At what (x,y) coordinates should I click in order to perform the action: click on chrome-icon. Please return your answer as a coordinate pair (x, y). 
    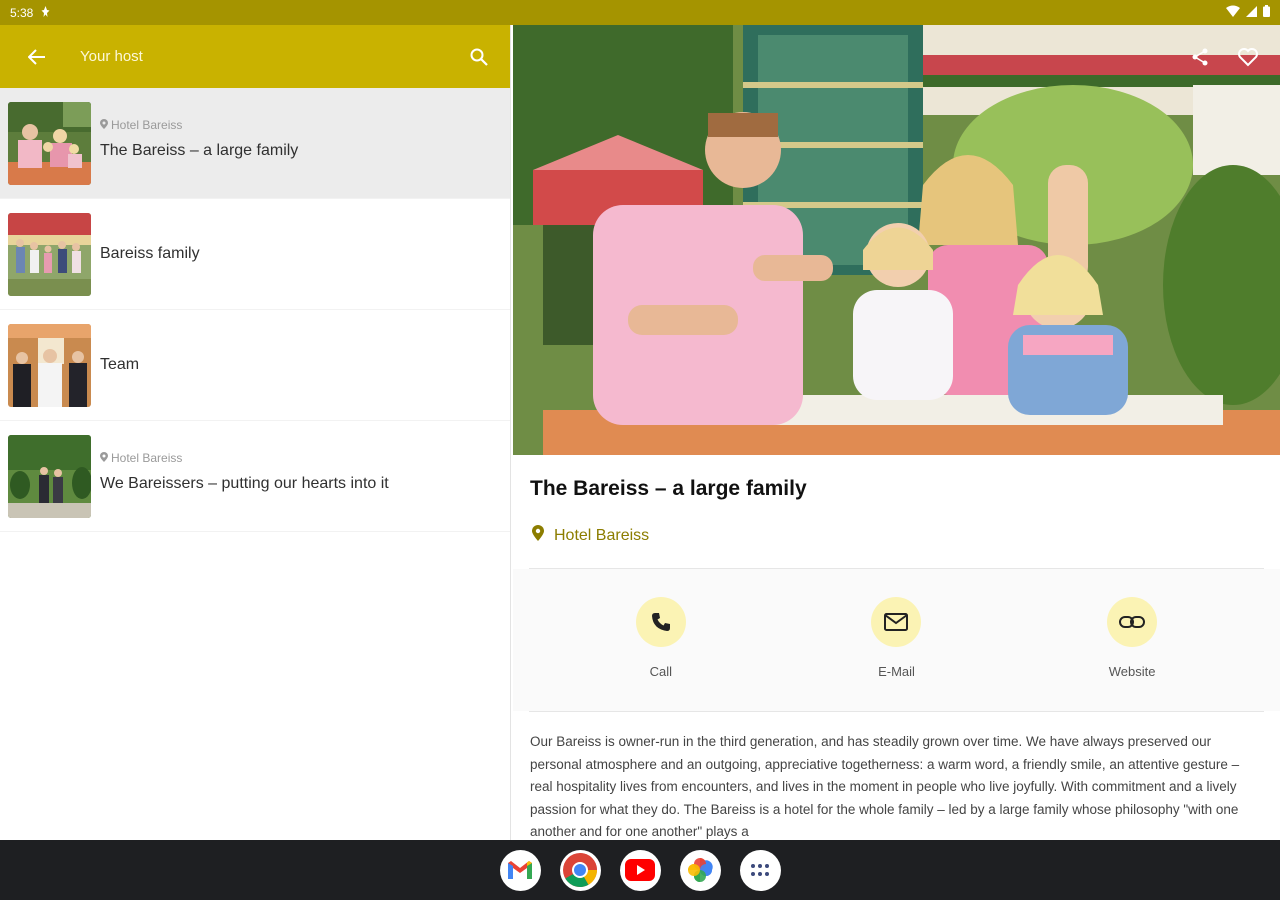
    Looking at the image, I should click on (580, 870).